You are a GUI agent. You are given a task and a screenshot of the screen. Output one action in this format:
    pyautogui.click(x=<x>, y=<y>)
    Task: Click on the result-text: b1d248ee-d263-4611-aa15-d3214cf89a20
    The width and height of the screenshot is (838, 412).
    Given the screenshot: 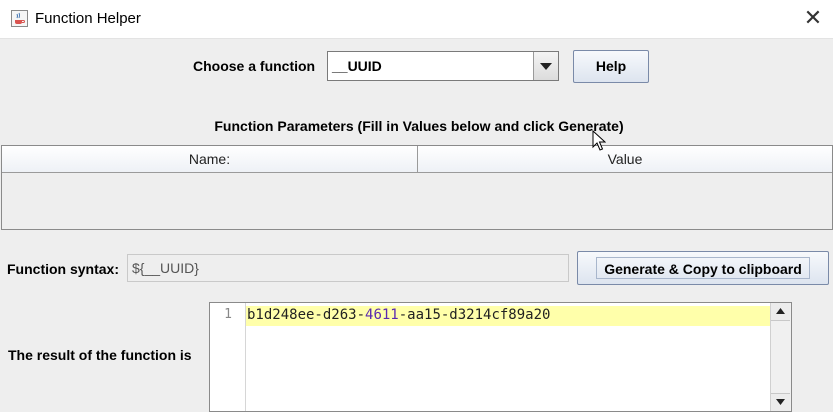 What is the action you would take?
    pyautogui.click(x=398, y=315)
    